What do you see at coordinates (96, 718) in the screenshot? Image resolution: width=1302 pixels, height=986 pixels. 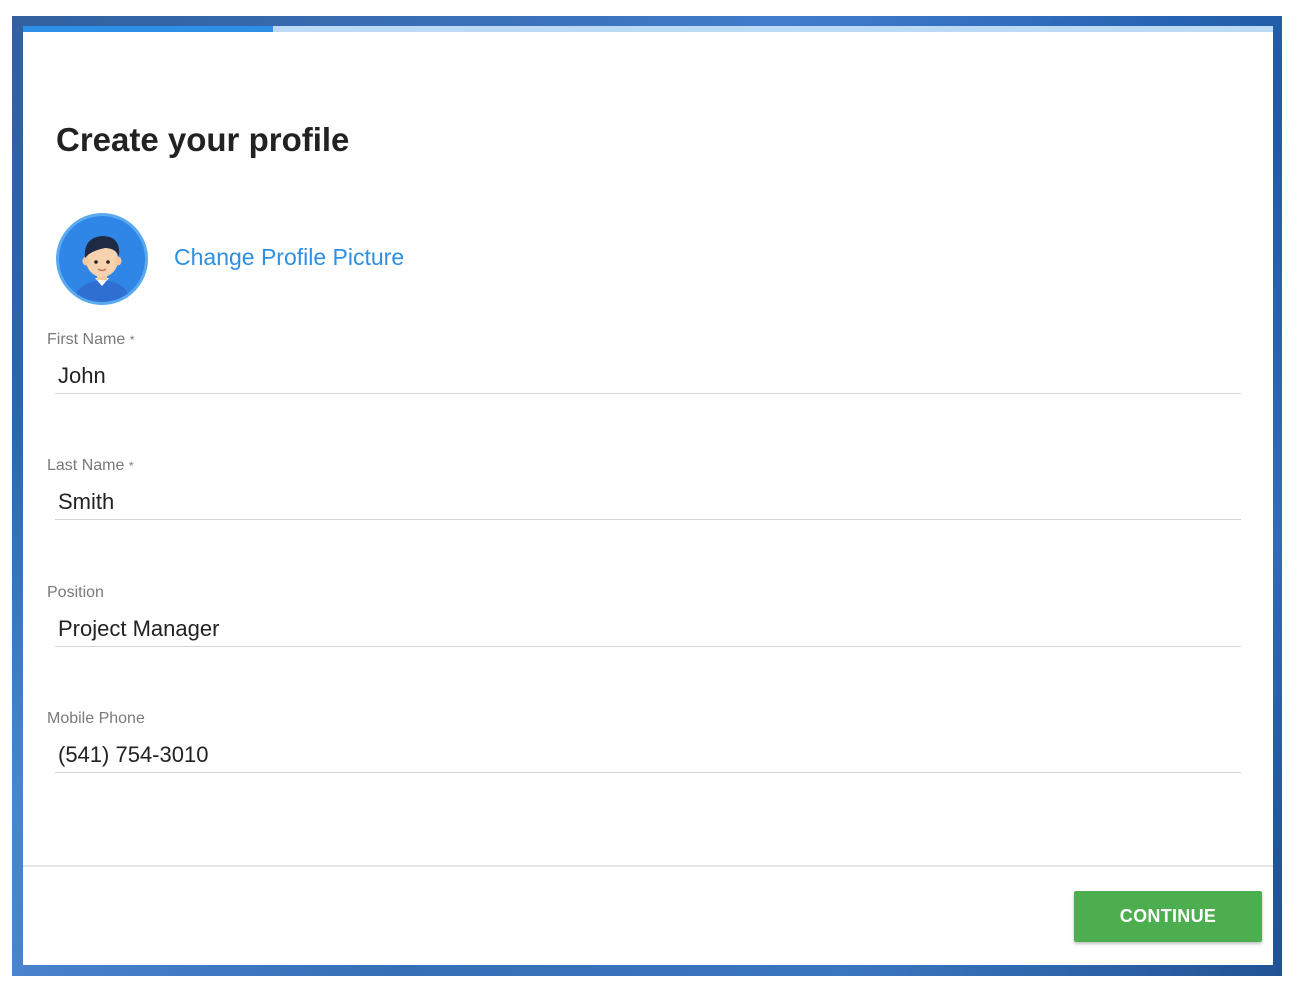 I see `mobile-phone-label: Mobile Phone` at bounding box center [96, 718].